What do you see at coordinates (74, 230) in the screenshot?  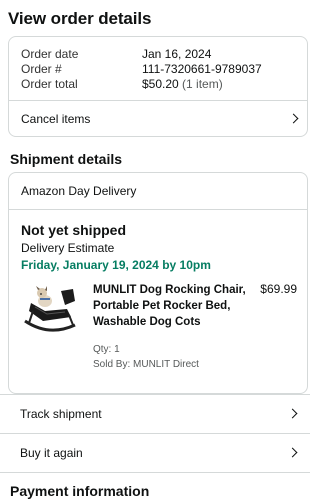 I see `shipping-status: Not yet shipped` at bounding box center [74, 230].